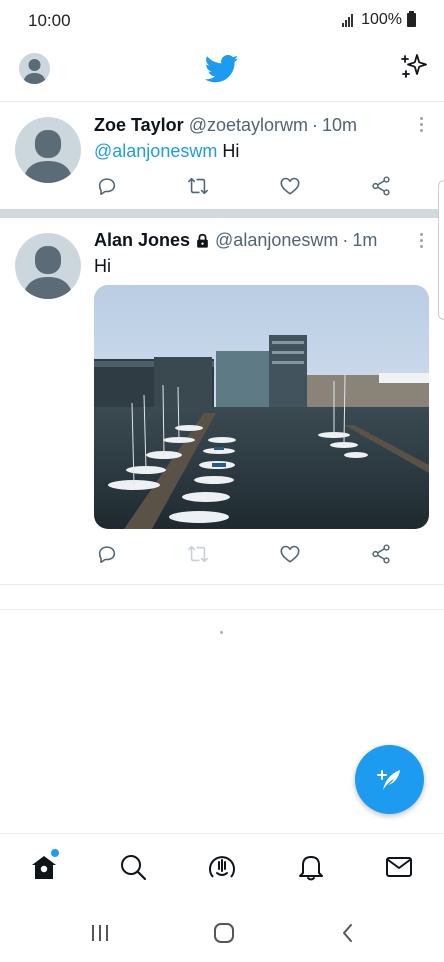  What do you see at coordinates (139, 125) in the screenshot?
I see `author-name: Zoe Taylor` at bounding box center [139, 125].